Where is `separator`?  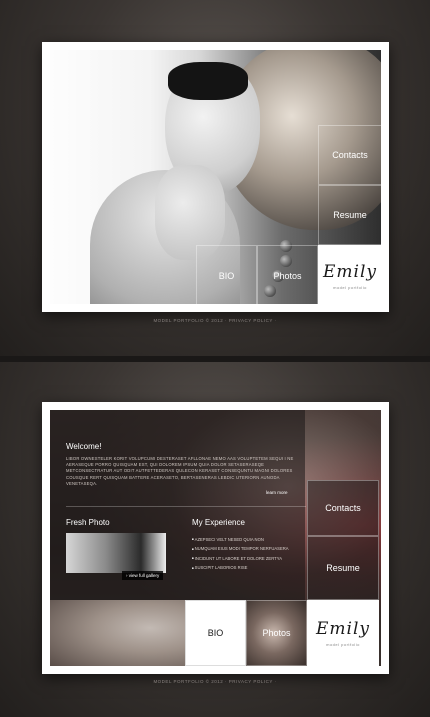
separator is located at coordinates (186, 506).